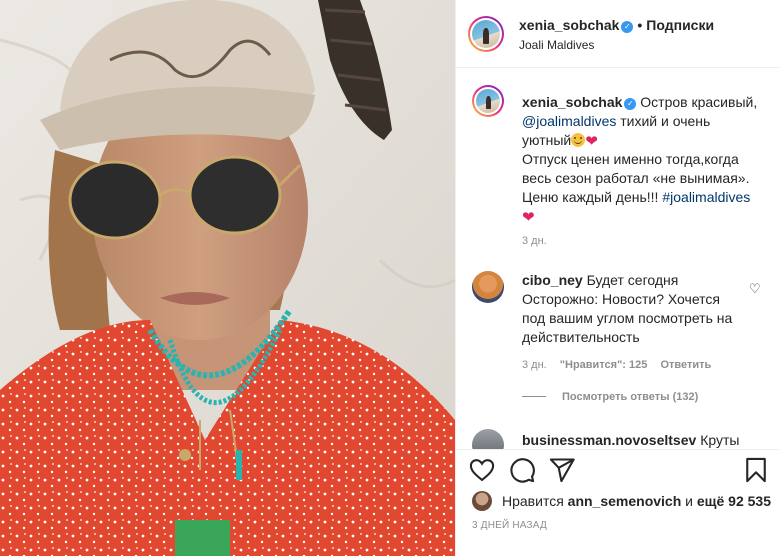  What do you see at coordinates (552, 280) in the screenshot?
I see `comment-username: cibo_ney` at bounding box center [552, 280].